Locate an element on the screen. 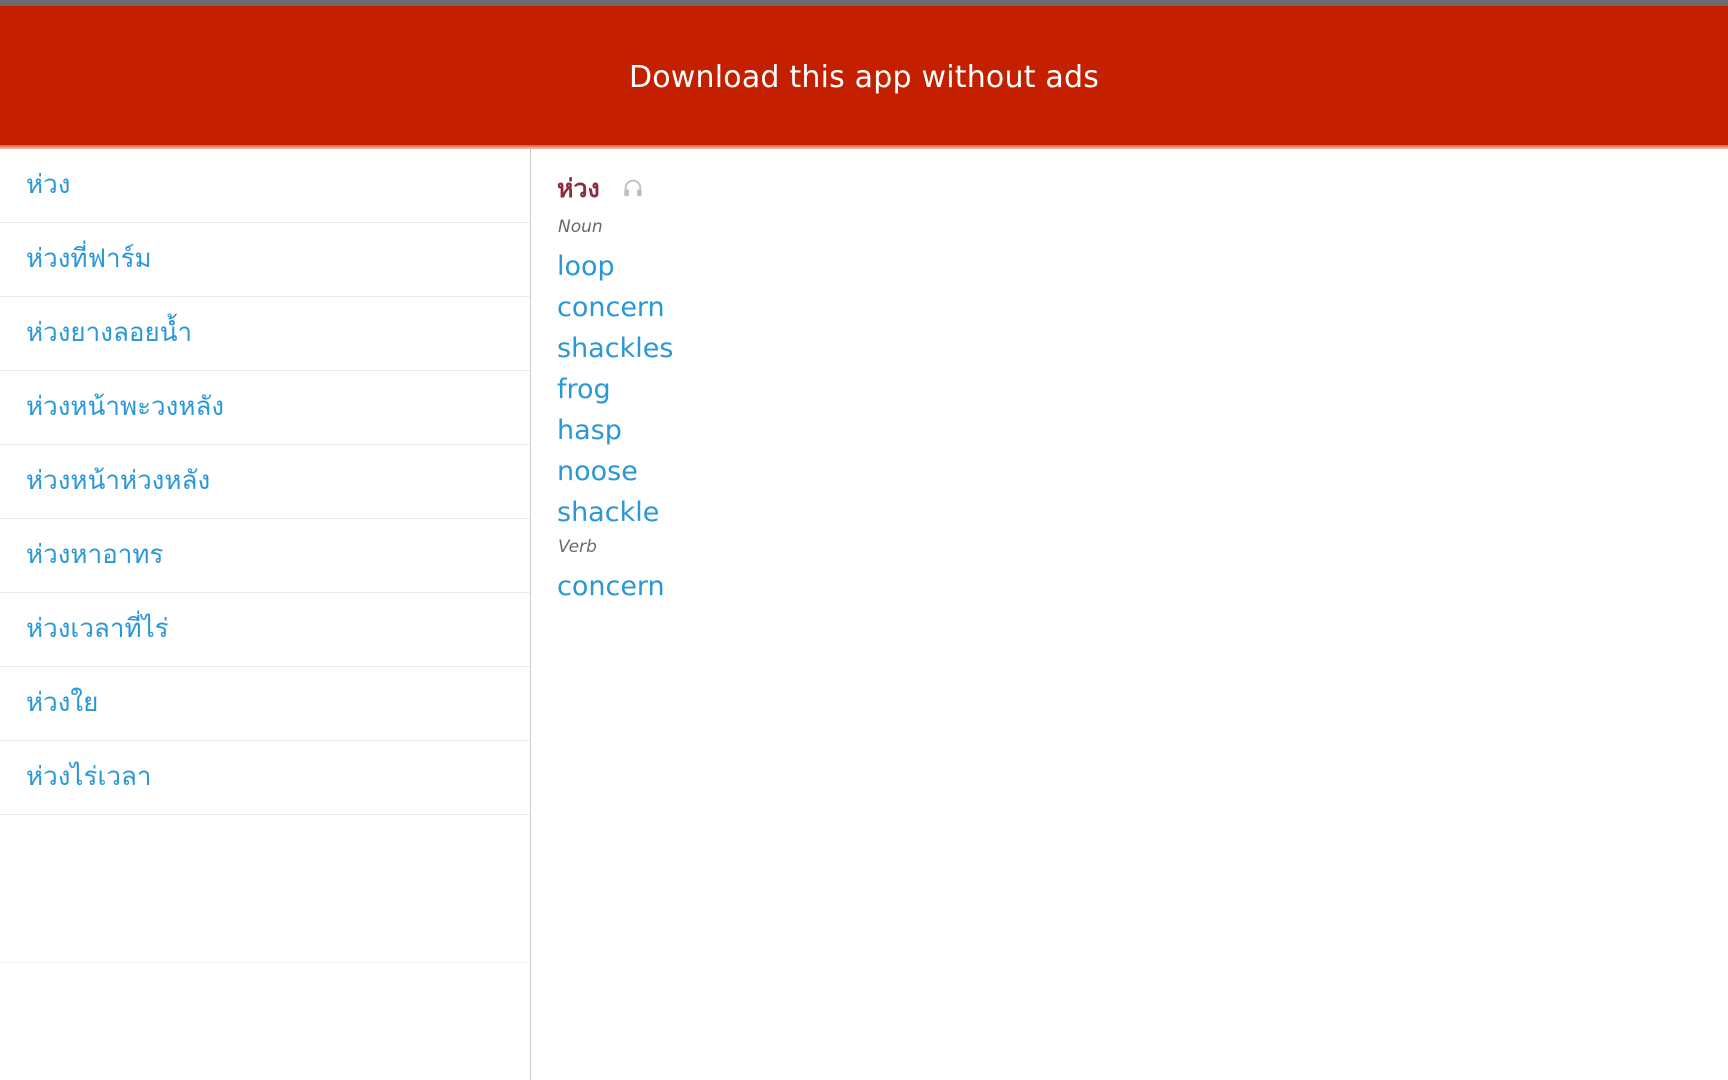 The height and width of the screenshot is (1080, 1728). ad-banner-label: Download this app without ads is located at coordinates (864, 77).